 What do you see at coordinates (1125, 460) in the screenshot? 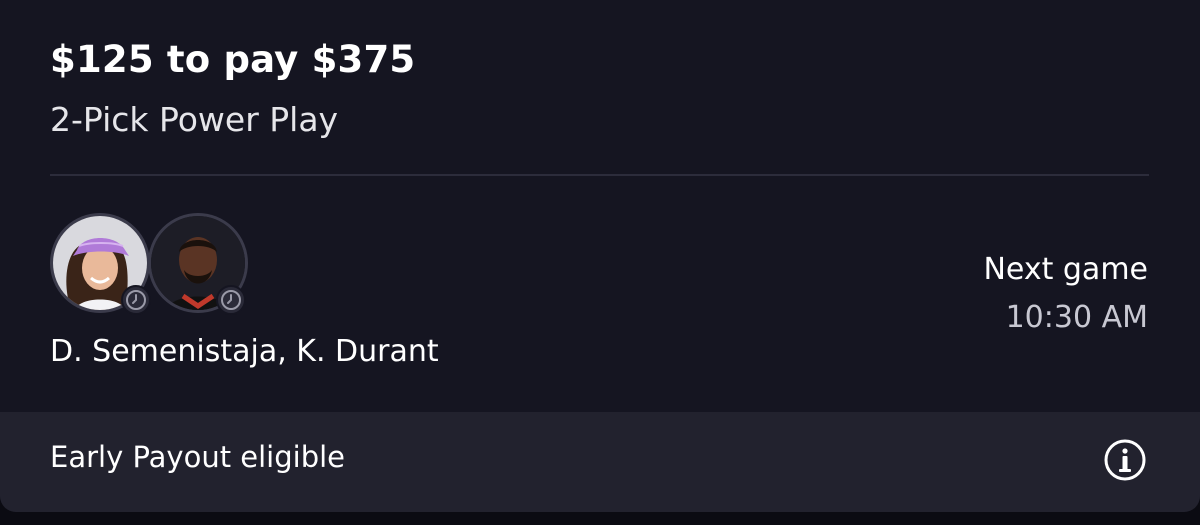
I see `info-icon` at bounding box center [1125, 460].